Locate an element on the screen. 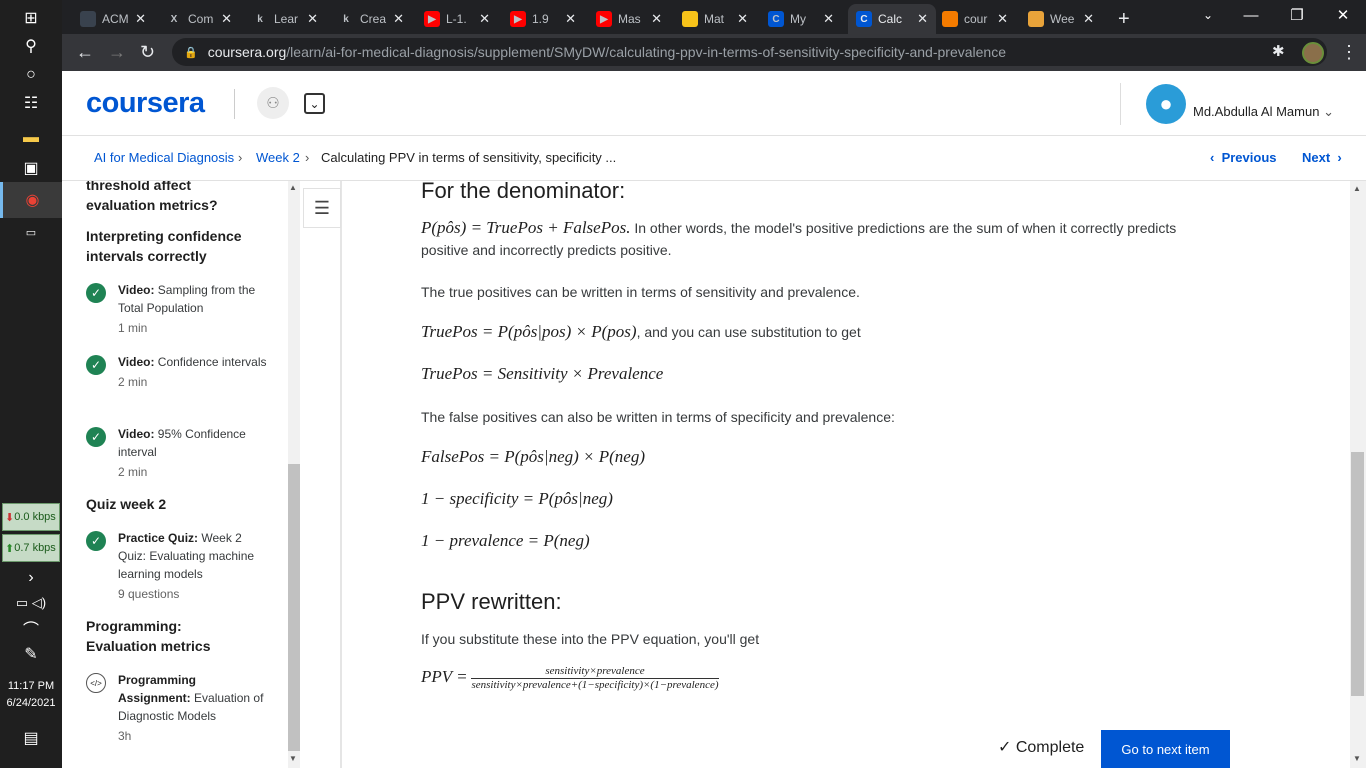 The image size is (1366, 768). browser-tab: ACM ✕ is located at coordinates (113, 19).